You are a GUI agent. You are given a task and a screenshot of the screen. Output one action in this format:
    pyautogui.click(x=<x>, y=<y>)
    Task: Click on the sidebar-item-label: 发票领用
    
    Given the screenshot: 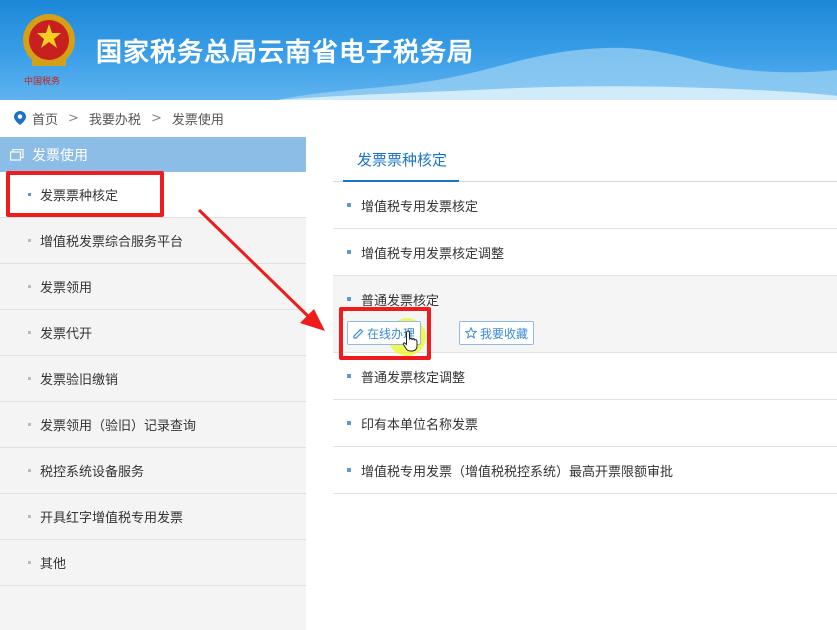 What is the action you would take?
    pyautogui.click(x=66, y=288)
    